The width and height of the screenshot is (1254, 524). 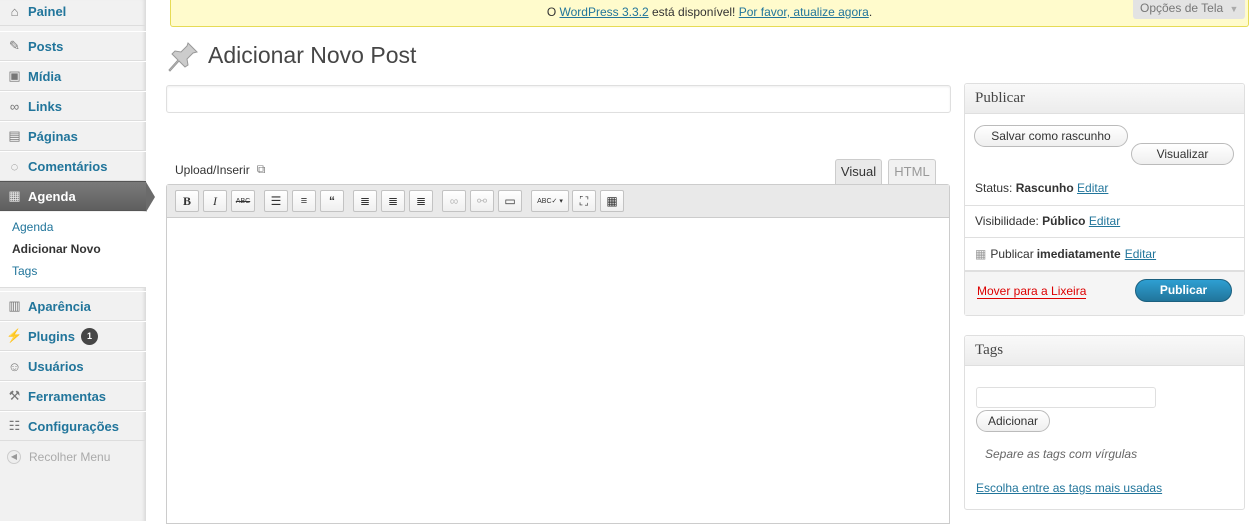 I want to click on tag-hint: Separe as tags com vírgulas, so click(x=1061, y=454).